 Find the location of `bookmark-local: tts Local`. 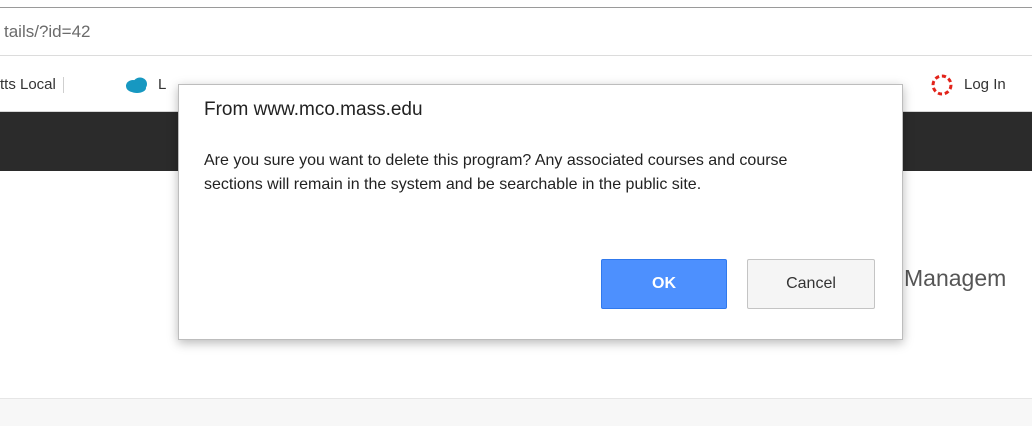

bookmark-local: tts Local is located at coordinates (32, 84).